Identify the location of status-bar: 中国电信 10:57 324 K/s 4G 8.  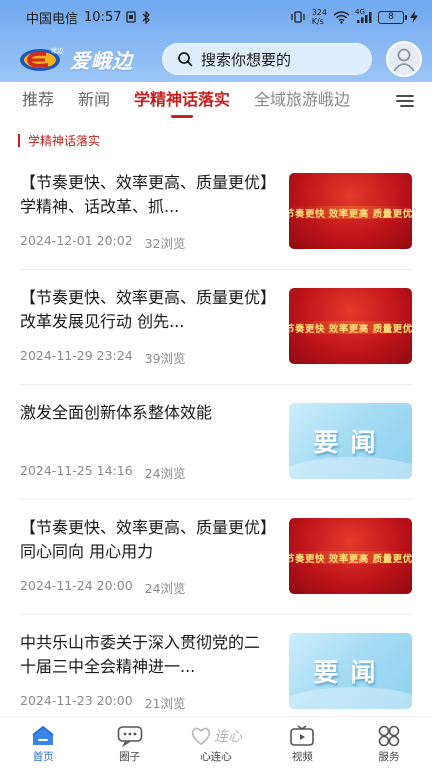
(216, 17).